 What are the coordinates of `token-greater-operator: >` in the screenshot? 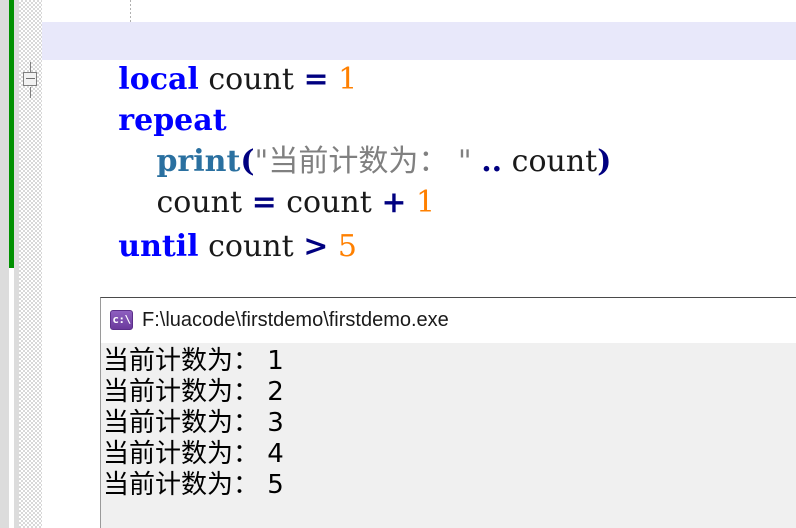 It's located at (316, 246).